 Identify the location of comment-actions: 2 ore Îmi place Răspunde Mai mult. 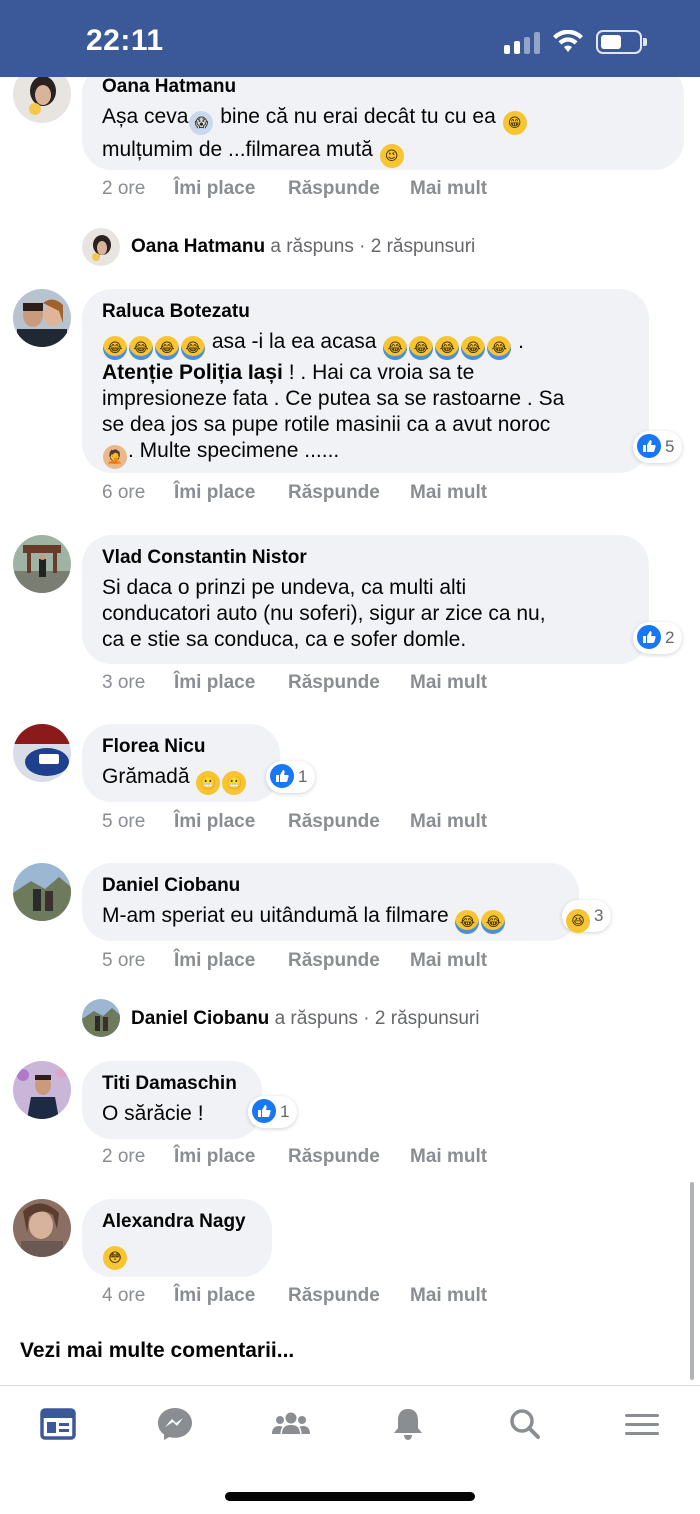
(312, 190).